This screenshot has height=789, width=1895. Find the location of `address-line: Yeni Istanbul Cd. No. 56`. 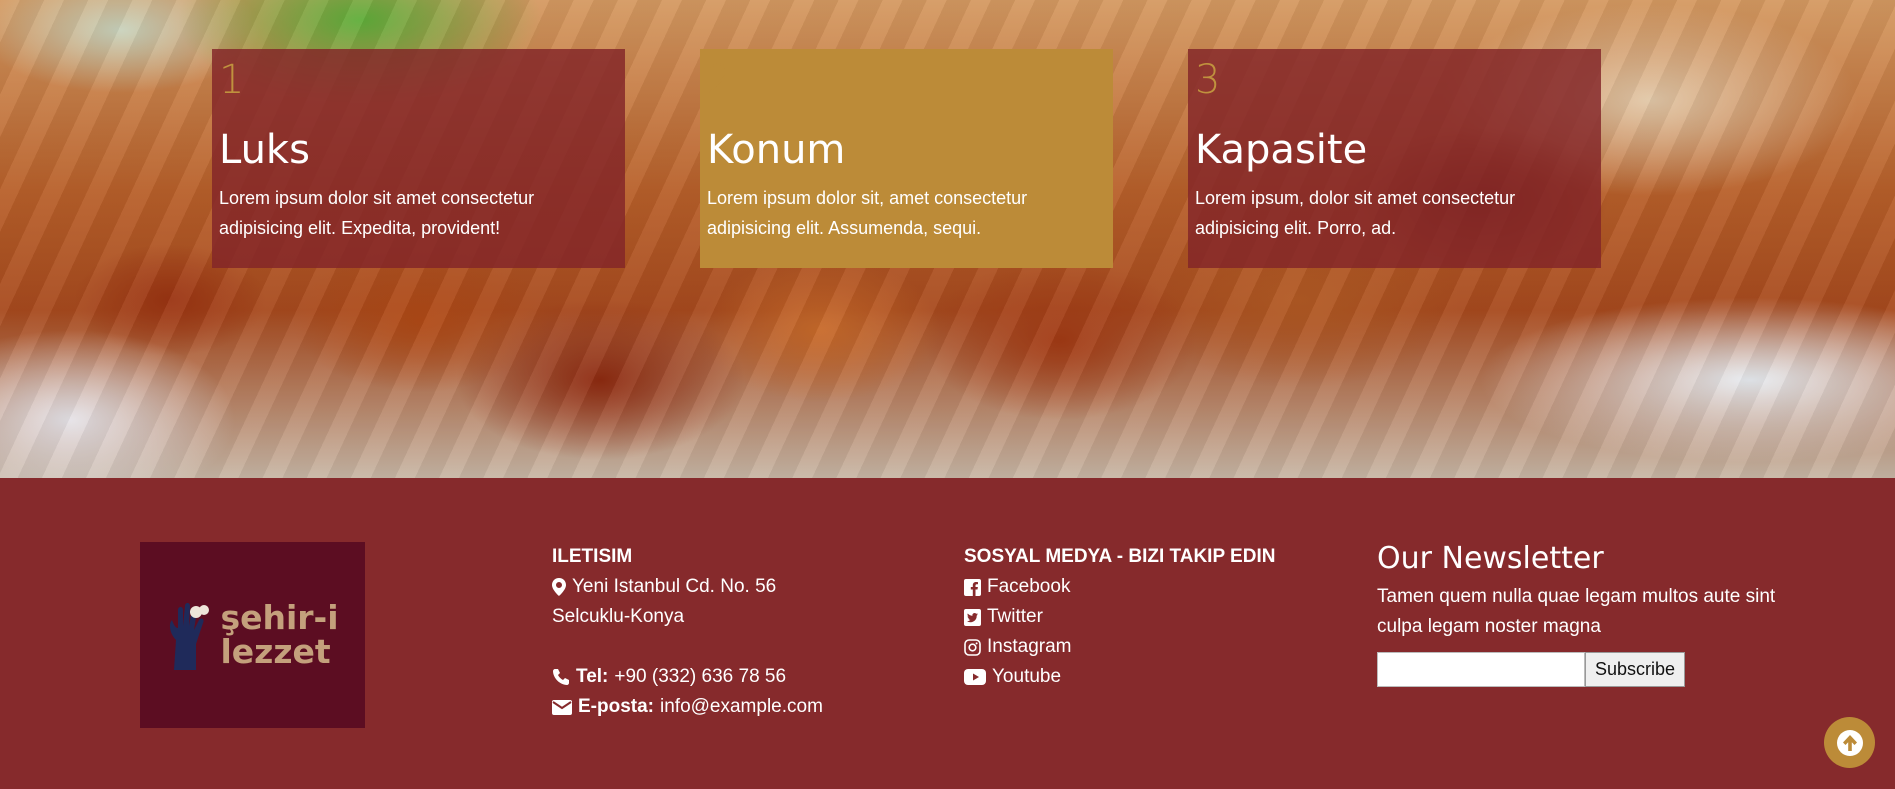

address-line: Yeni Istanbul Cd. No. 56 is located at coordinates (742, 587).